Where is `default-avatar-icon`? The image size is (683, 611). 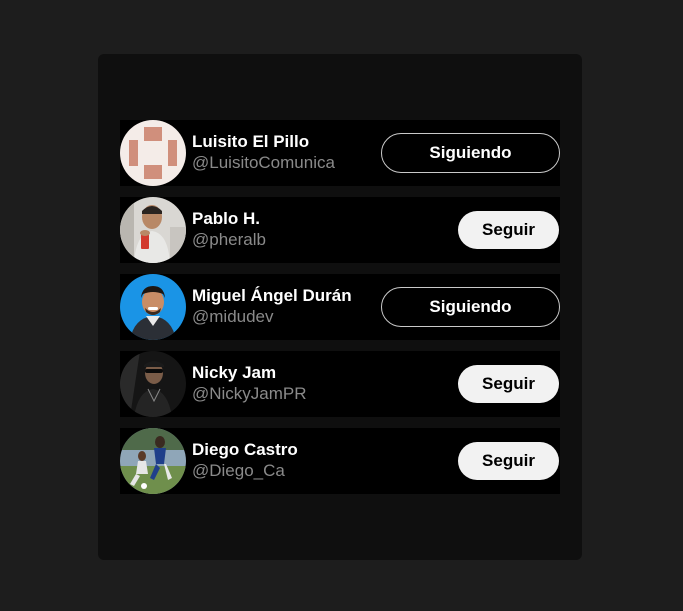 default-avatar-icon is located at coordinates (153, 153).